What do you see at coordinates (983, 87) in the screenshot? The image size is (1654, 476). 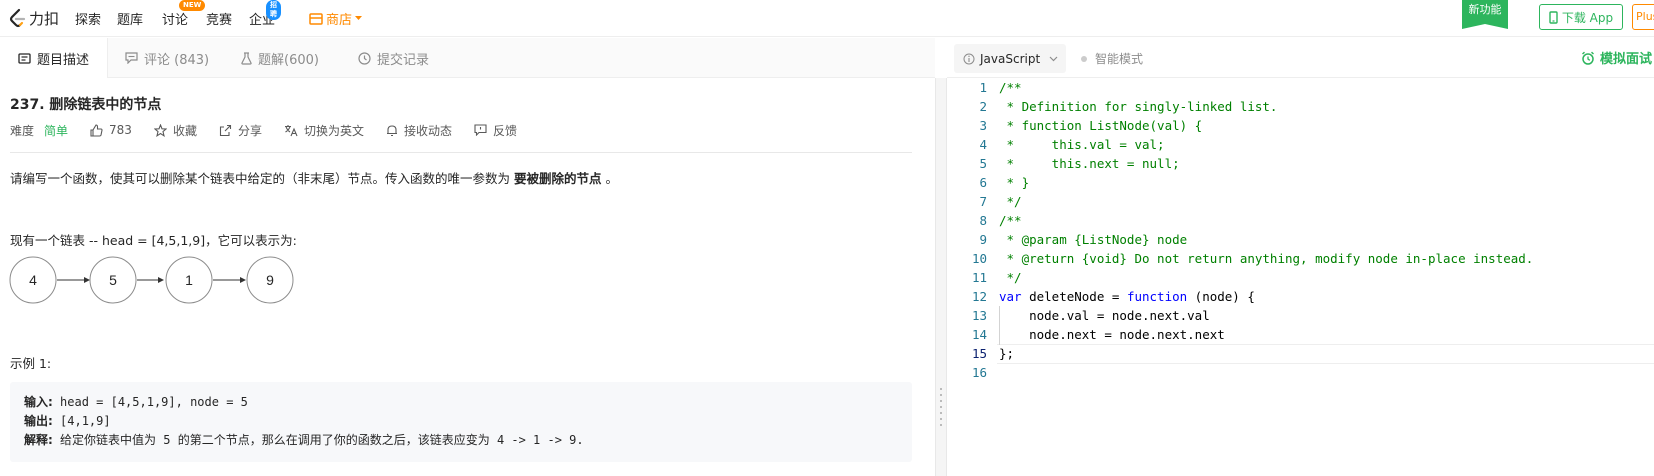 I see `line-number: 1` at bounding box center [983, 87].